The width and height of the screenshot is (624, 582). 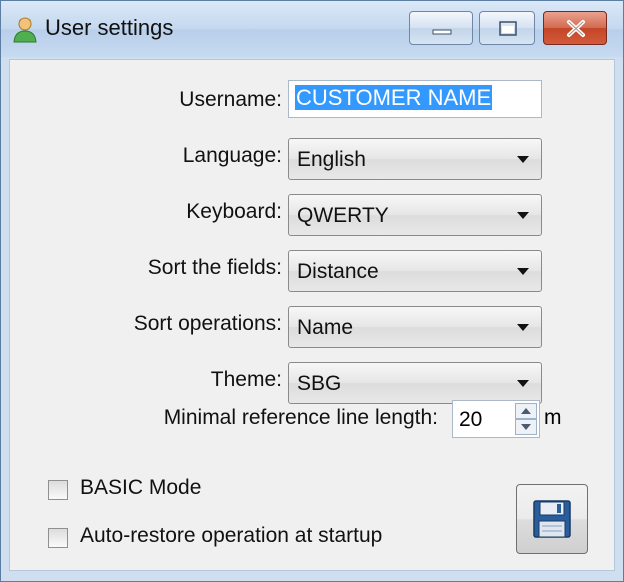 What do you see at coordinates (232, 155) in the screenshot?
I see `language-label: Language:` at bounding box center [232, 155].